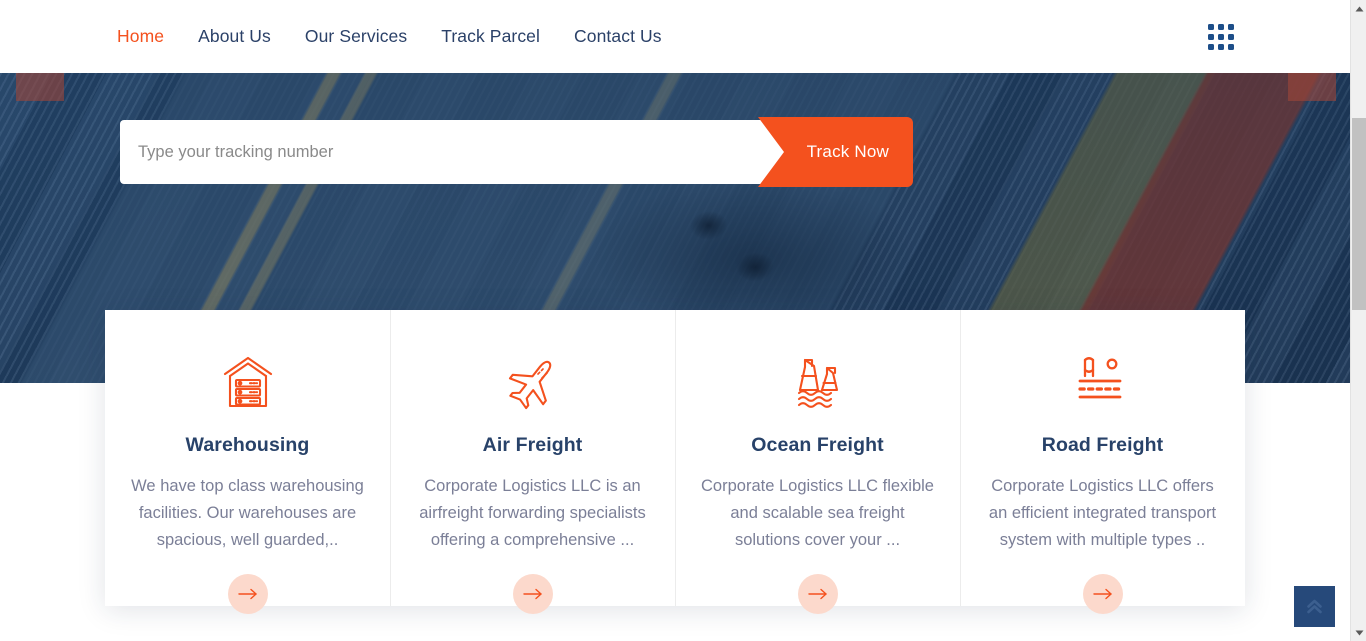  I want to click on warehouse-icon, so click(247, 383).